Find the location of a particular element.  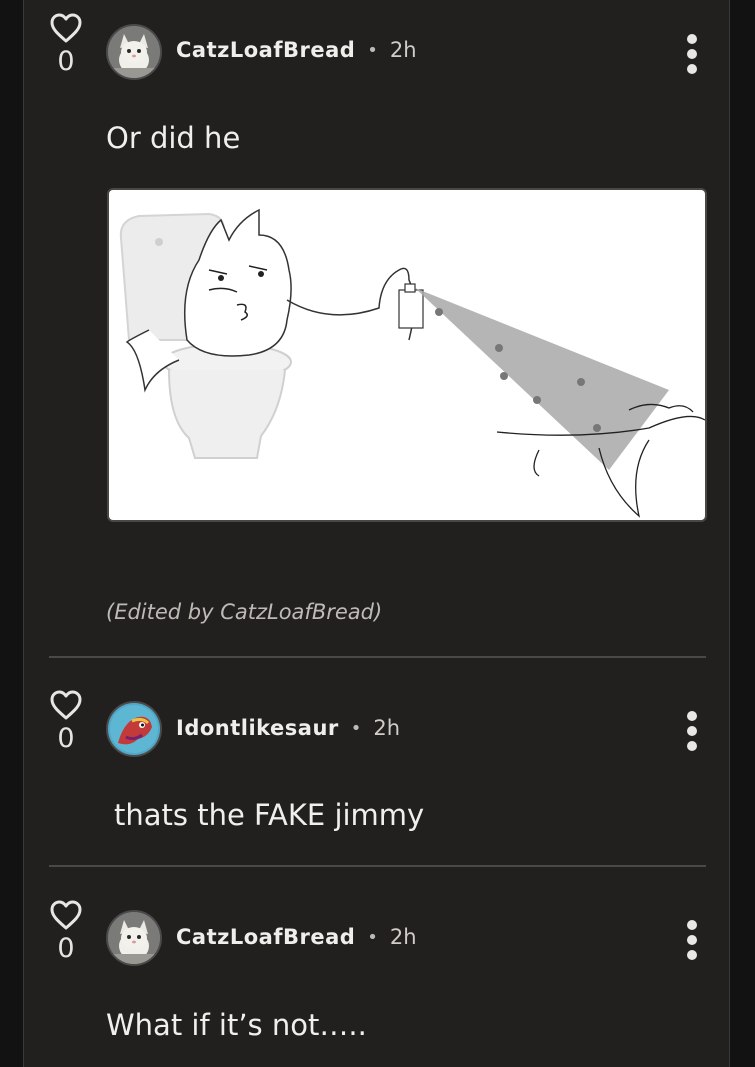

author-line: Idontlikesaur • 2h is located at coordinates (288, 728).